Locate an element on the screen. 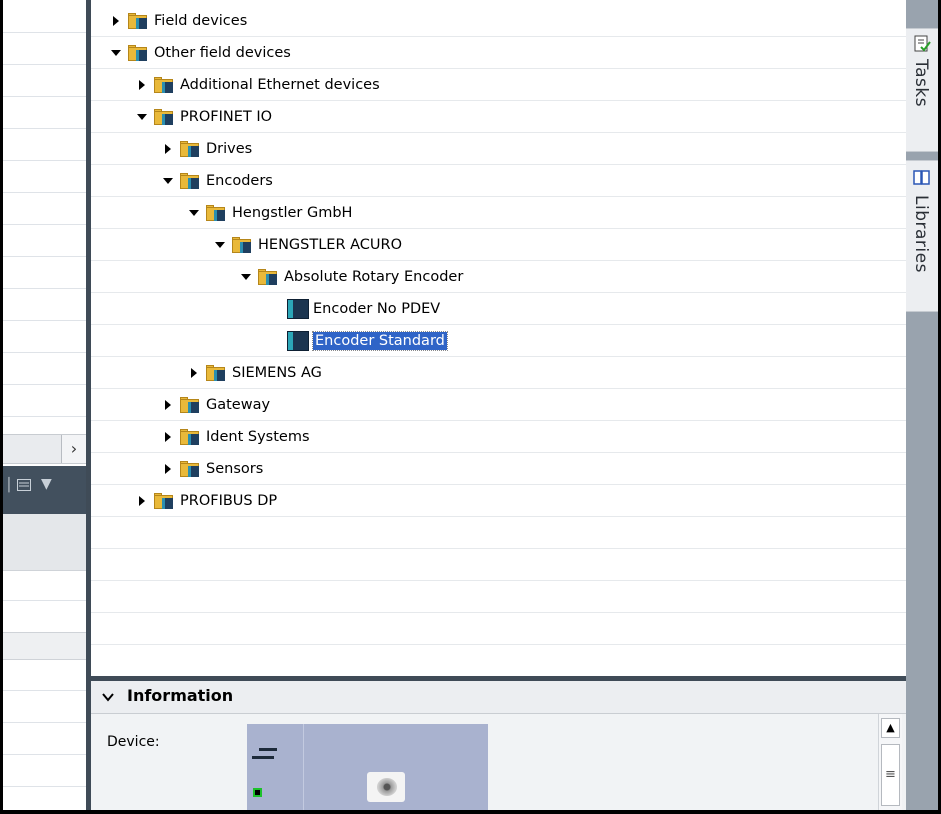 This screenshot has width=941, height=814. tree-row: Drives is located at coordinates (498, 149).